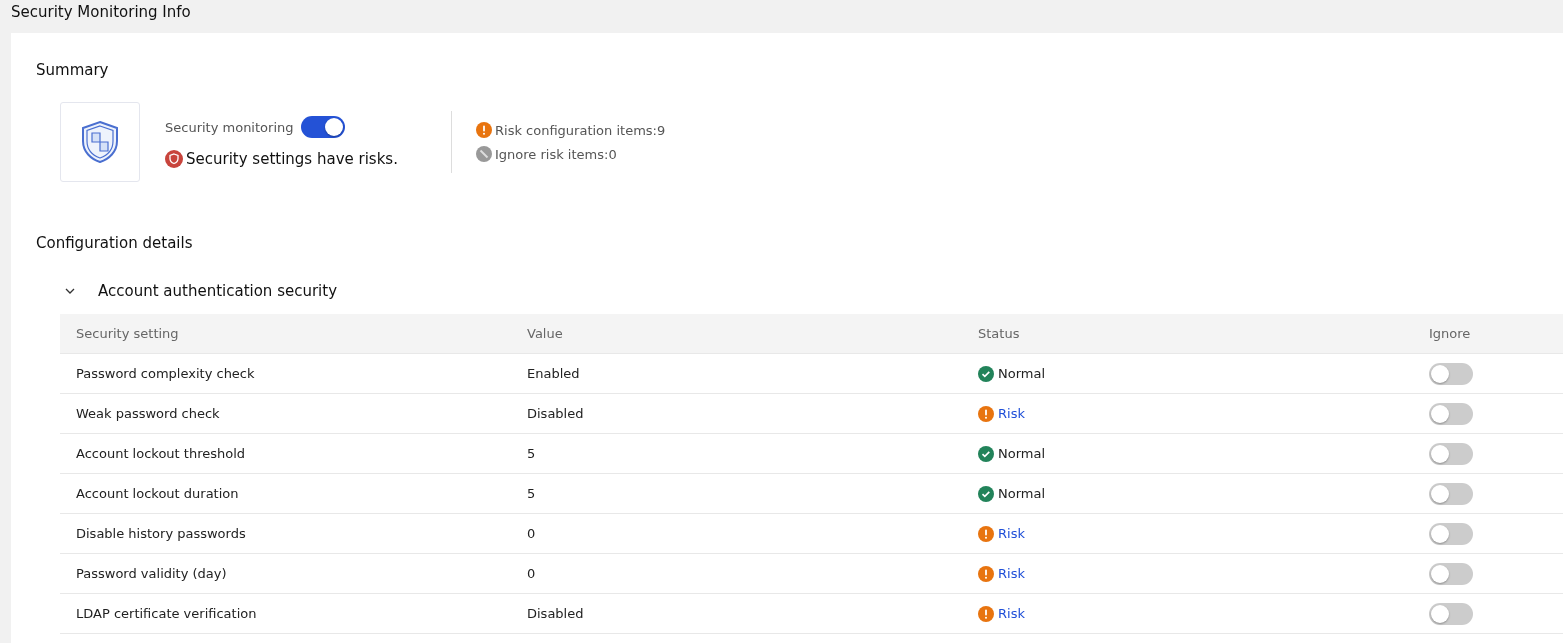 This screenshot has height=643, width=1563. What do you see at coordinates (323, 127) in the screenshot?
I see `monitoring-switch` at bounding box center [323, 127].